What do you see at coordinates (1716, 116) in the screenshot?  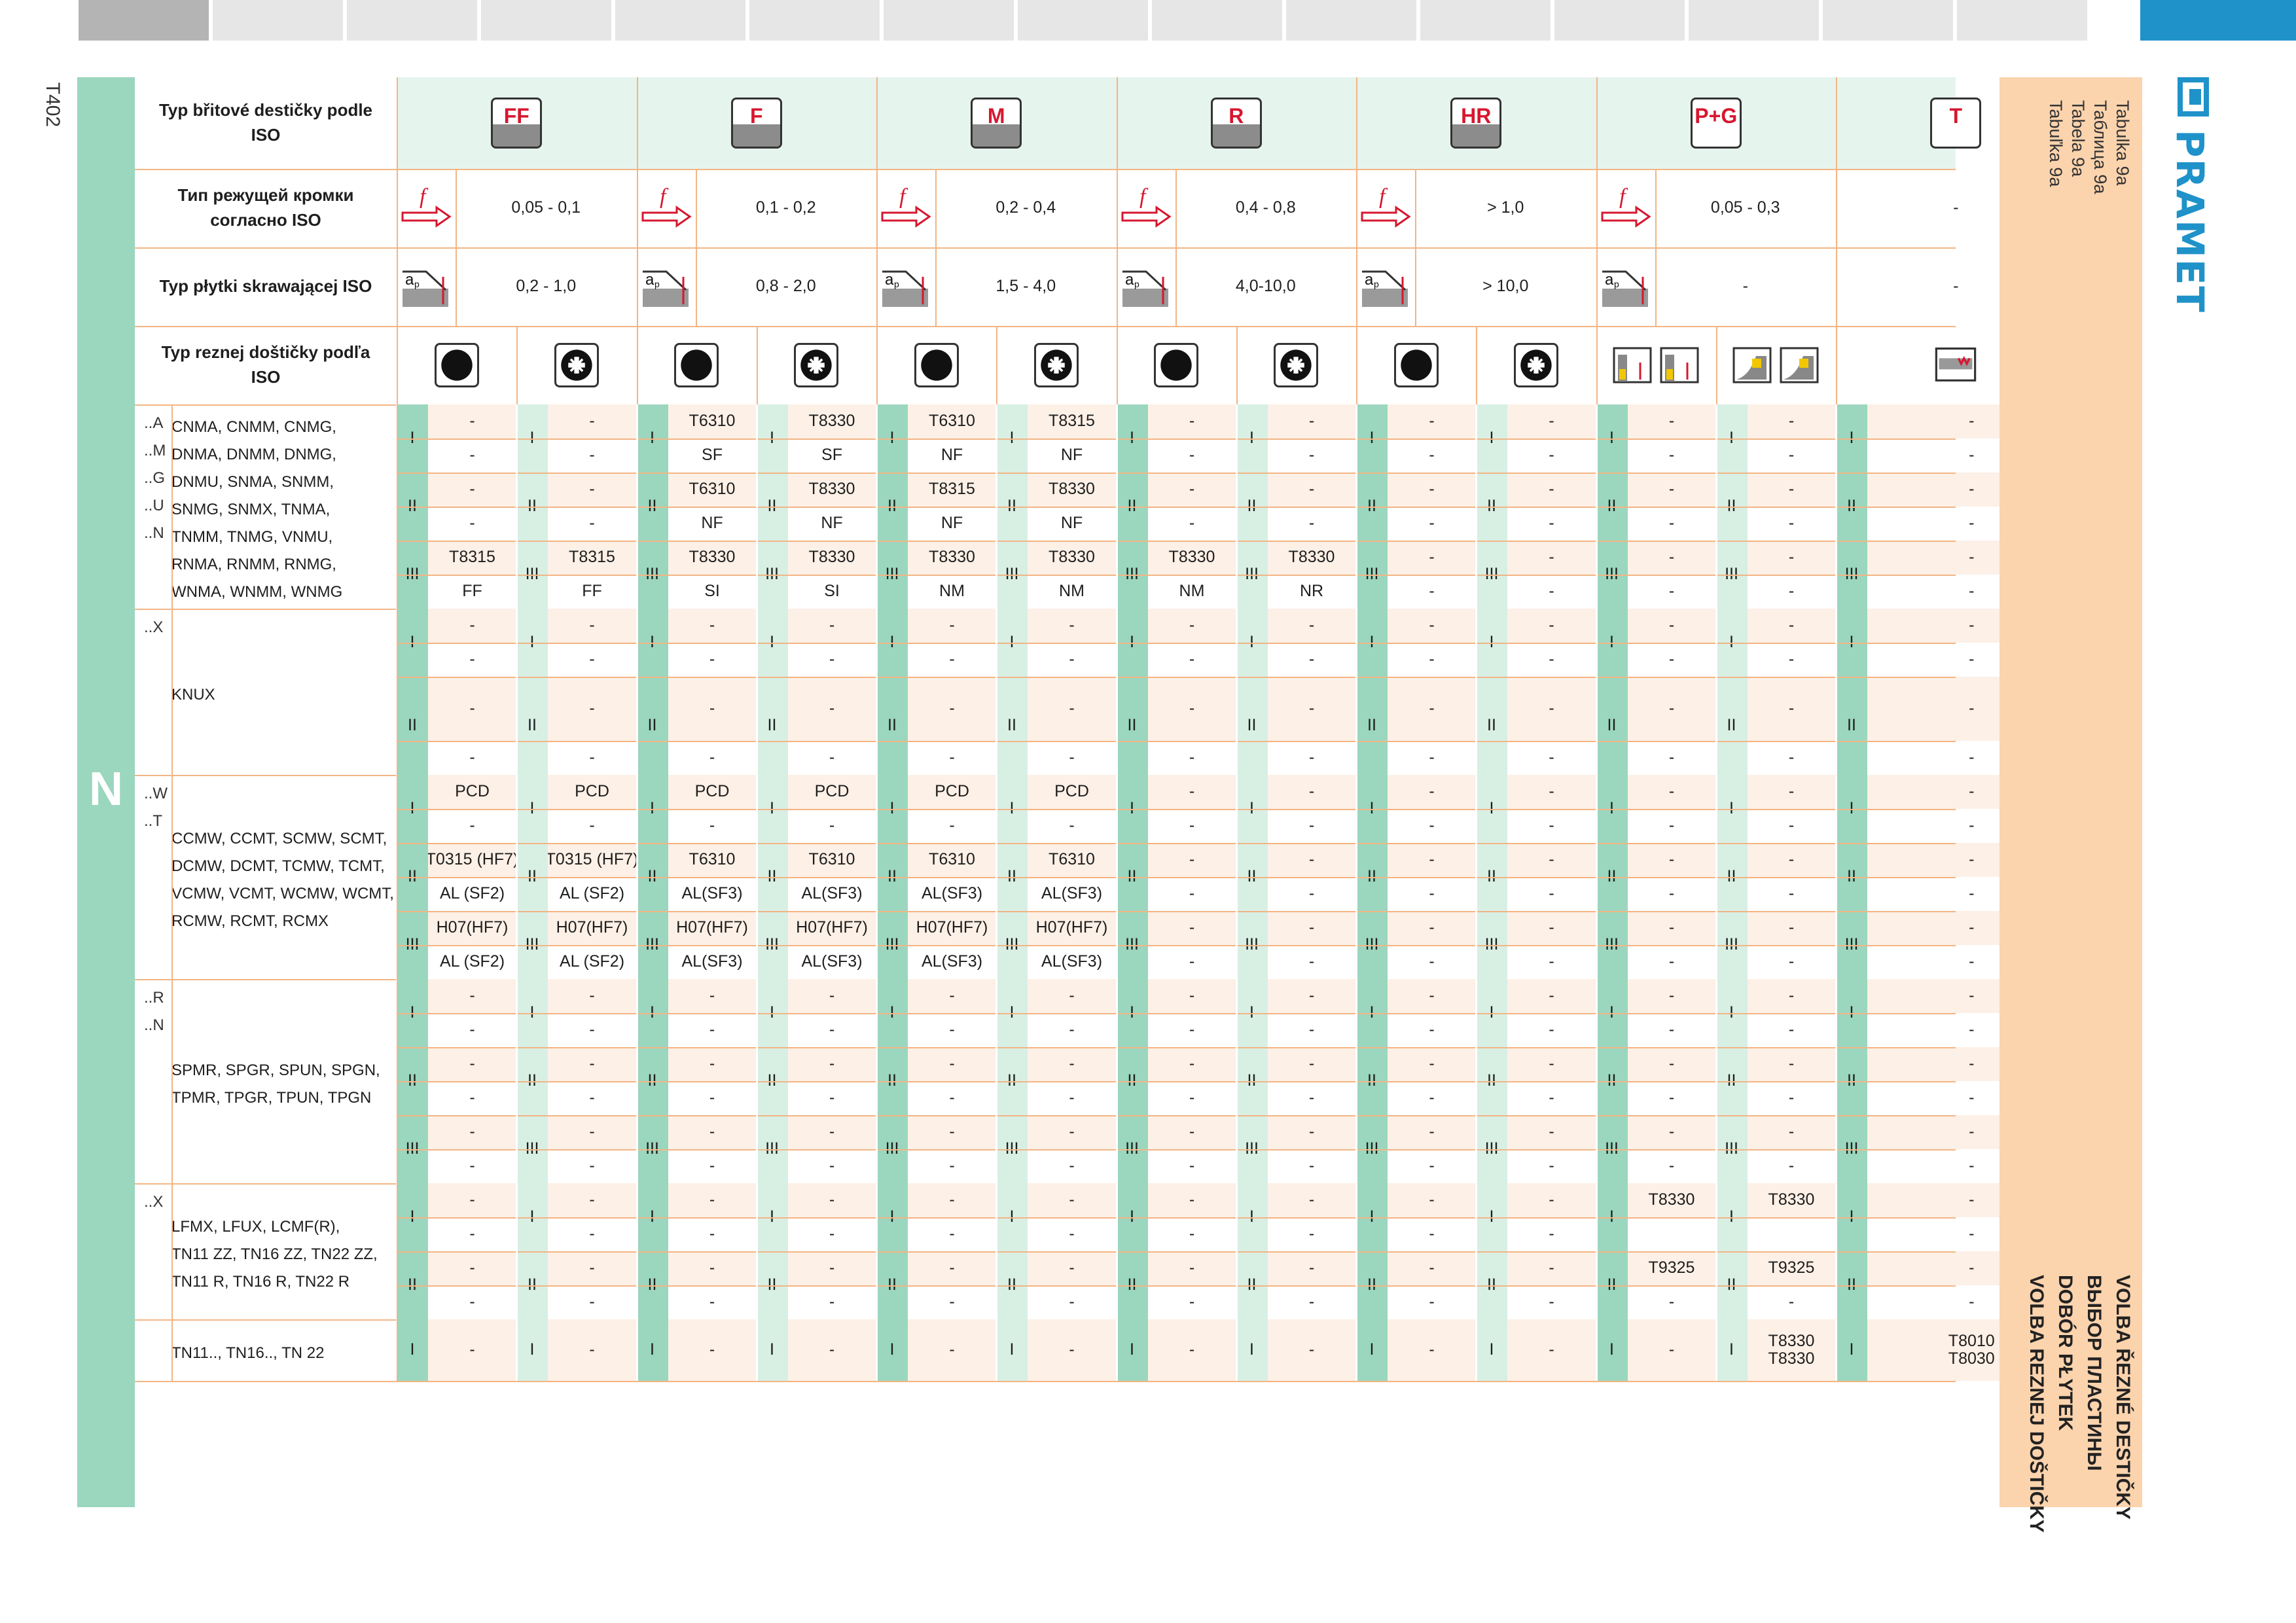 I see `group-label: P+G` at bounding box center [1716, 116].